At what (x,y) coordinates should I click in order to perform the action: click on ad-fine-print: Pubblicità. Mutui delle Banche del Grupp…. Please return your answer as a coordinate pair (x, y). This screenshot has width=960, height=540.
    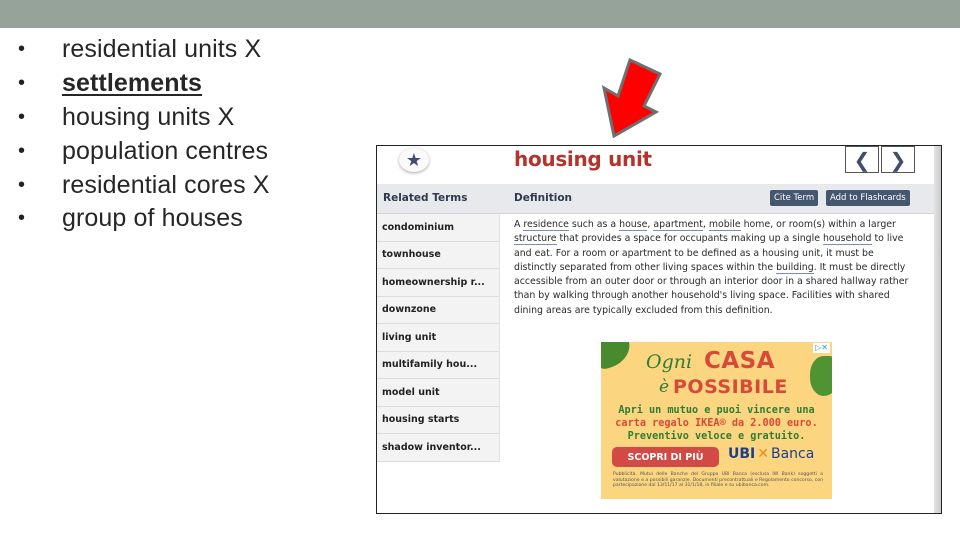
    Looking at the image, I should click on (718, 480).